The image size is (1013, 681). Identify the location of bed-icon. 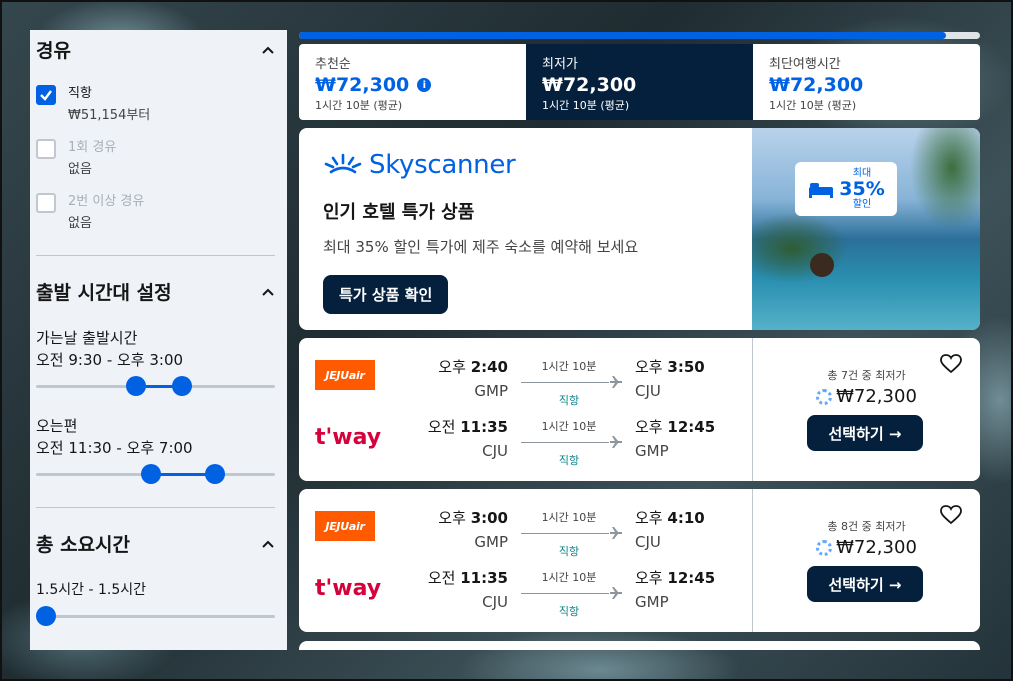
(821, 190).